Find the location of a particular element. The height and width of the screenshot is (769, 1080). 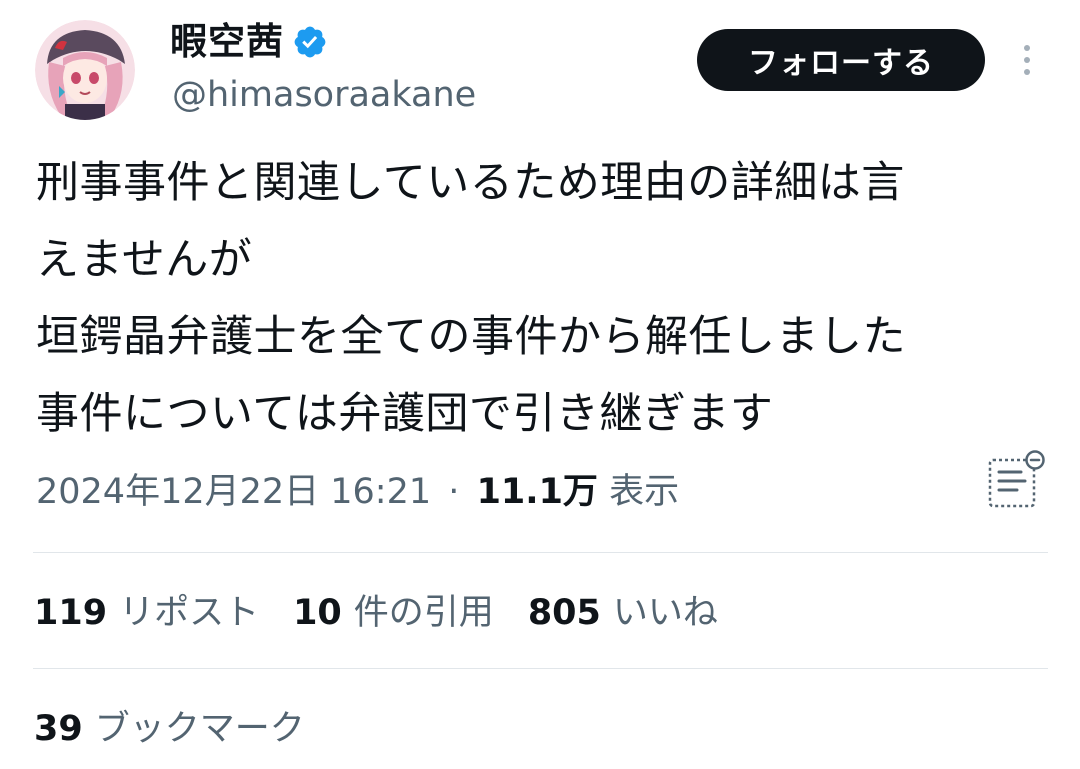

quotes-count: 10 is located at coordinates (317, 613).